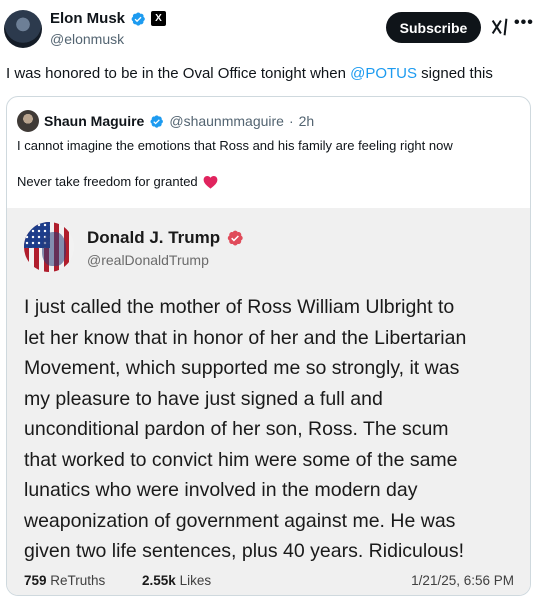  What do you see at coordinates (195, 580) in the screenshot?
I see `likes-label: Likes` at bounding box center [195, 580].